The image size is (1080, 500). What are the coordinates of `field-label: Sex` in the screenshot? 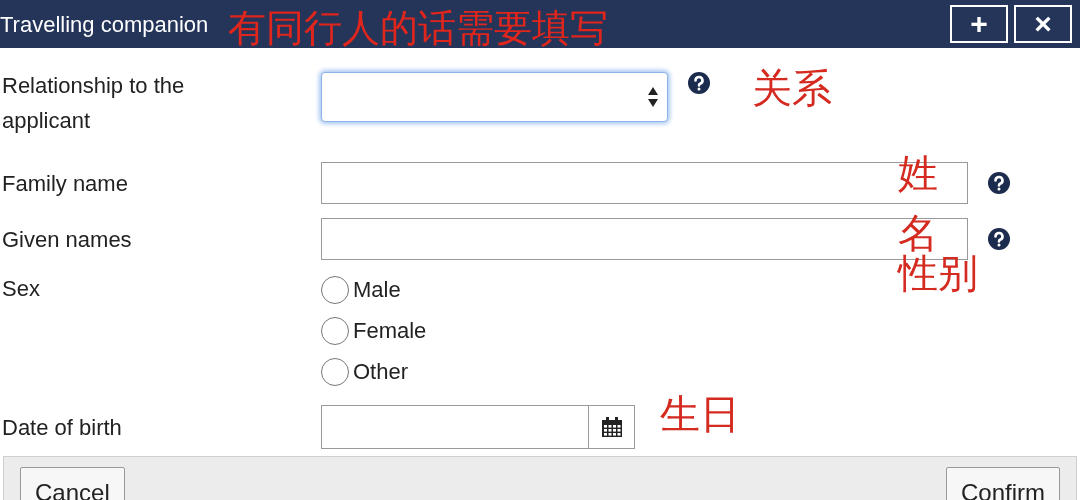 It's located at (21, 289).